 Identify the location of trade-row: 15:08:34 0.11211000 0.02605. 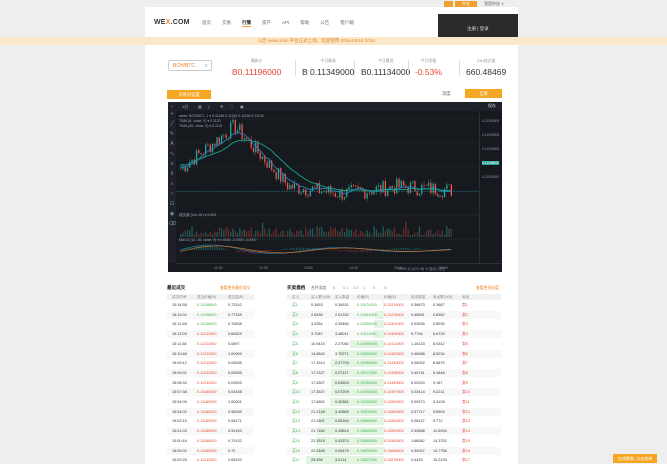
(210, 383).